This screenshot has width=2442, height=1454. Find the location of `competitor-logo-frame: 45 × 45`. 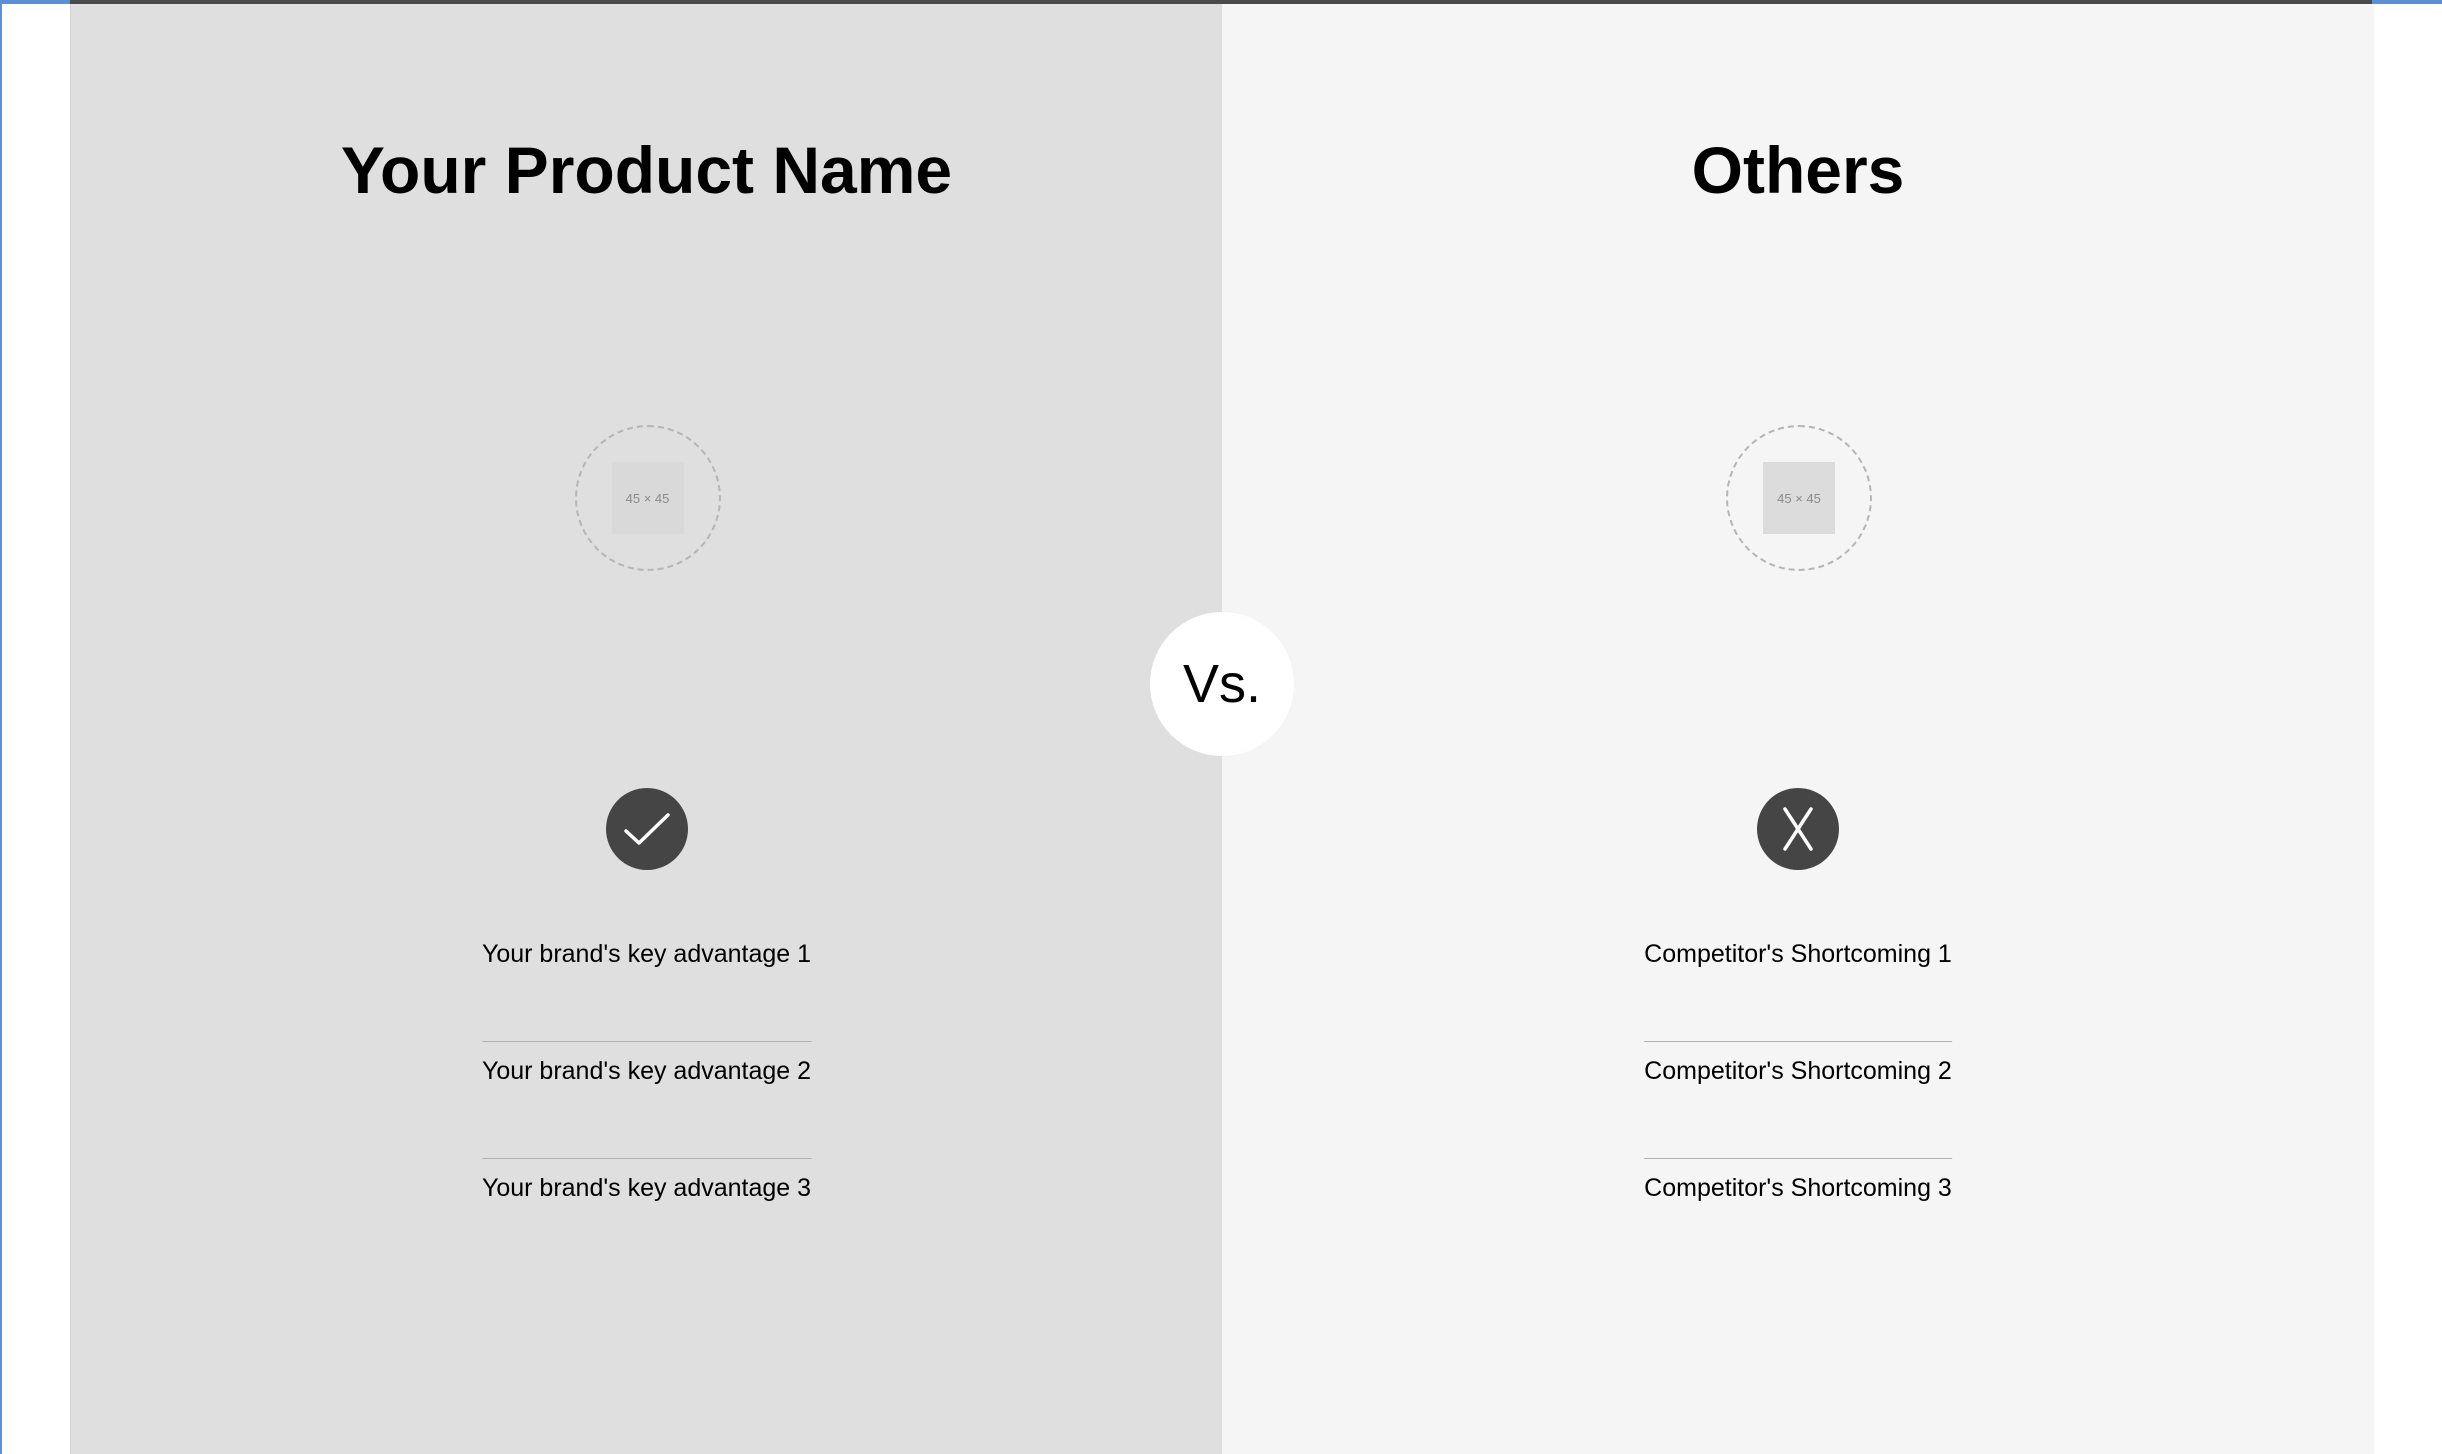

competitor-logo-frame: 45 × 45 is located at coordinates (1799, 498).